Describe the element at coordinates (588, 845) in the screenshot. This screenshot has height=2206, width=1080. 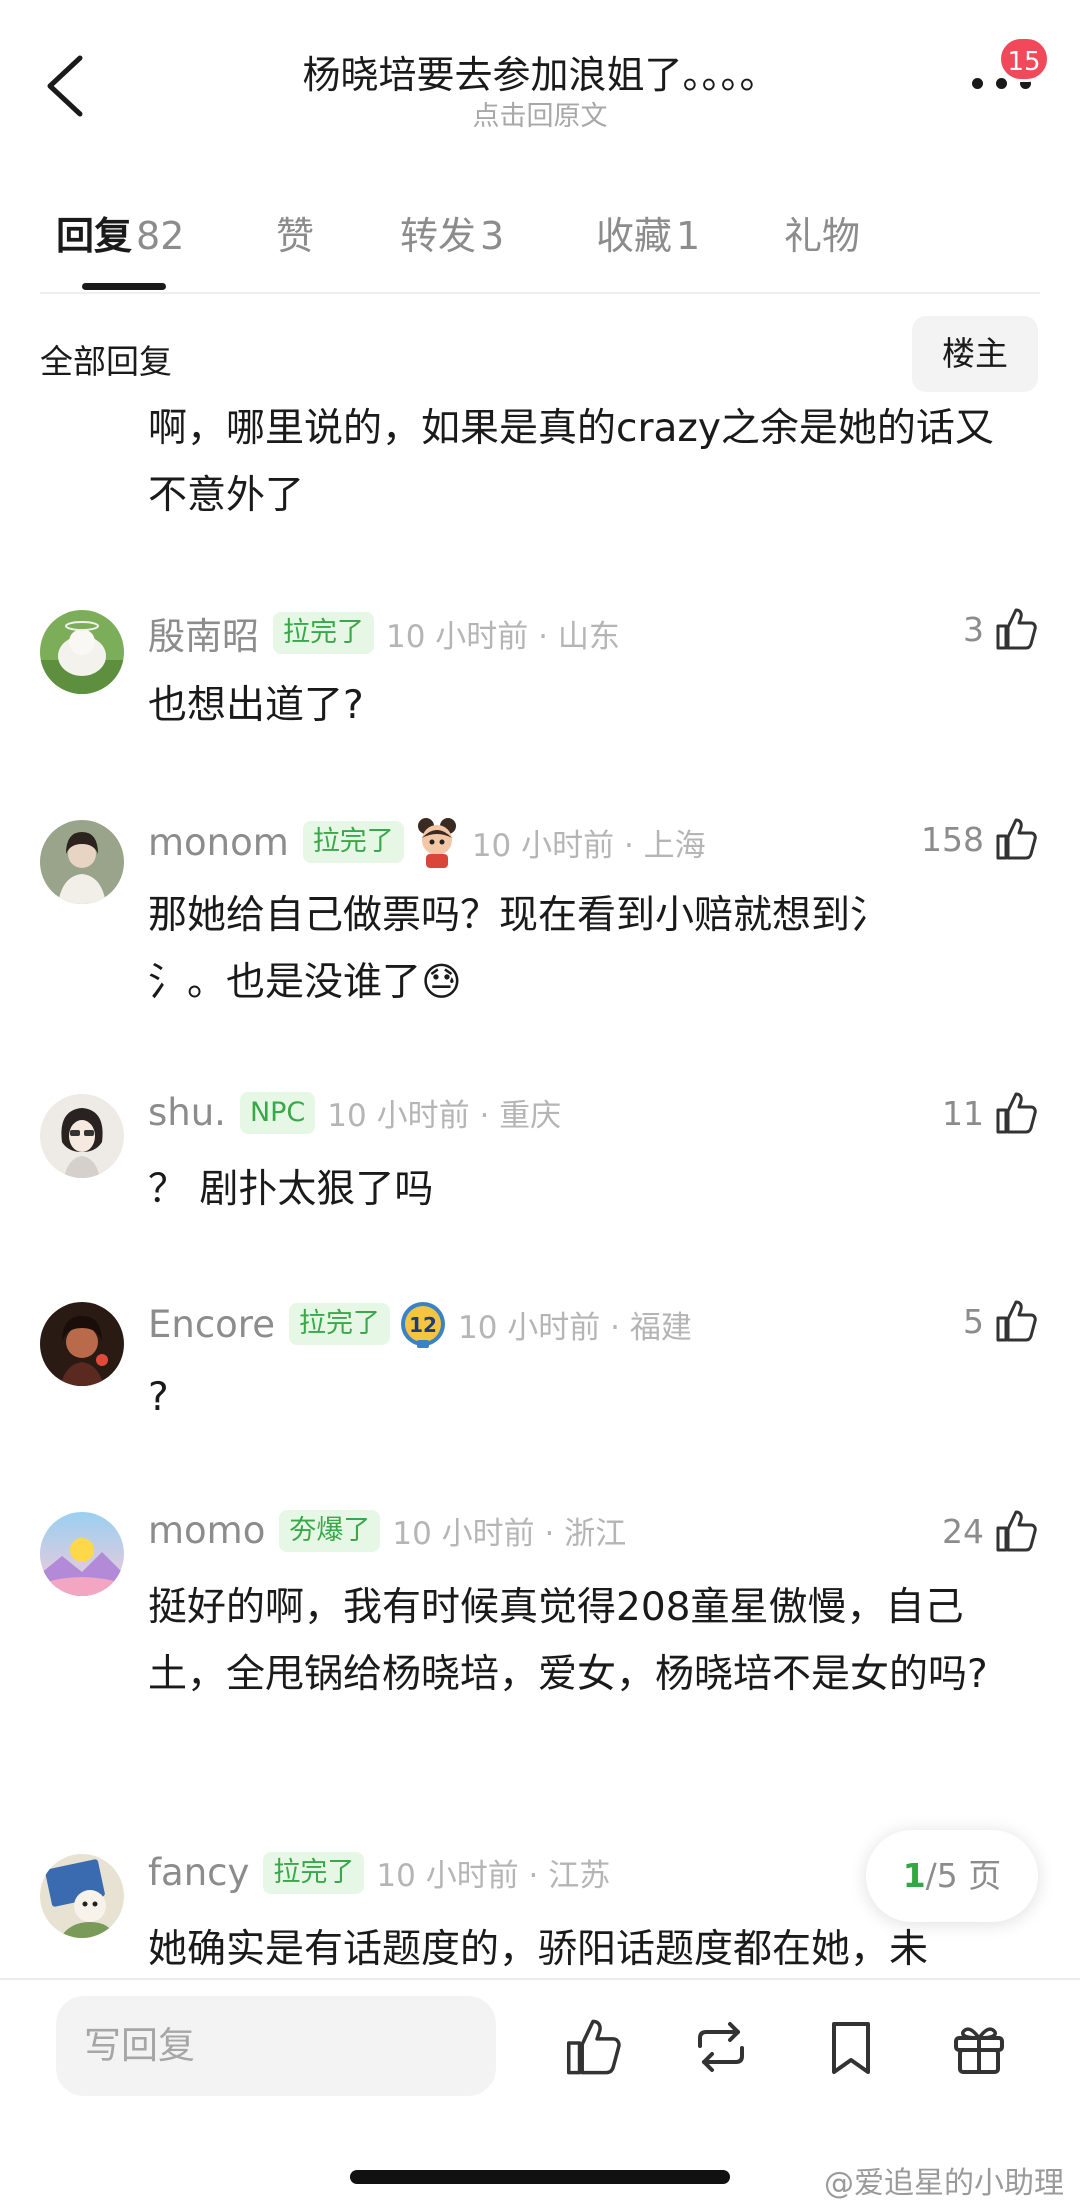
I see `timestamp-location: 10 小时前 · 上海` at that location.